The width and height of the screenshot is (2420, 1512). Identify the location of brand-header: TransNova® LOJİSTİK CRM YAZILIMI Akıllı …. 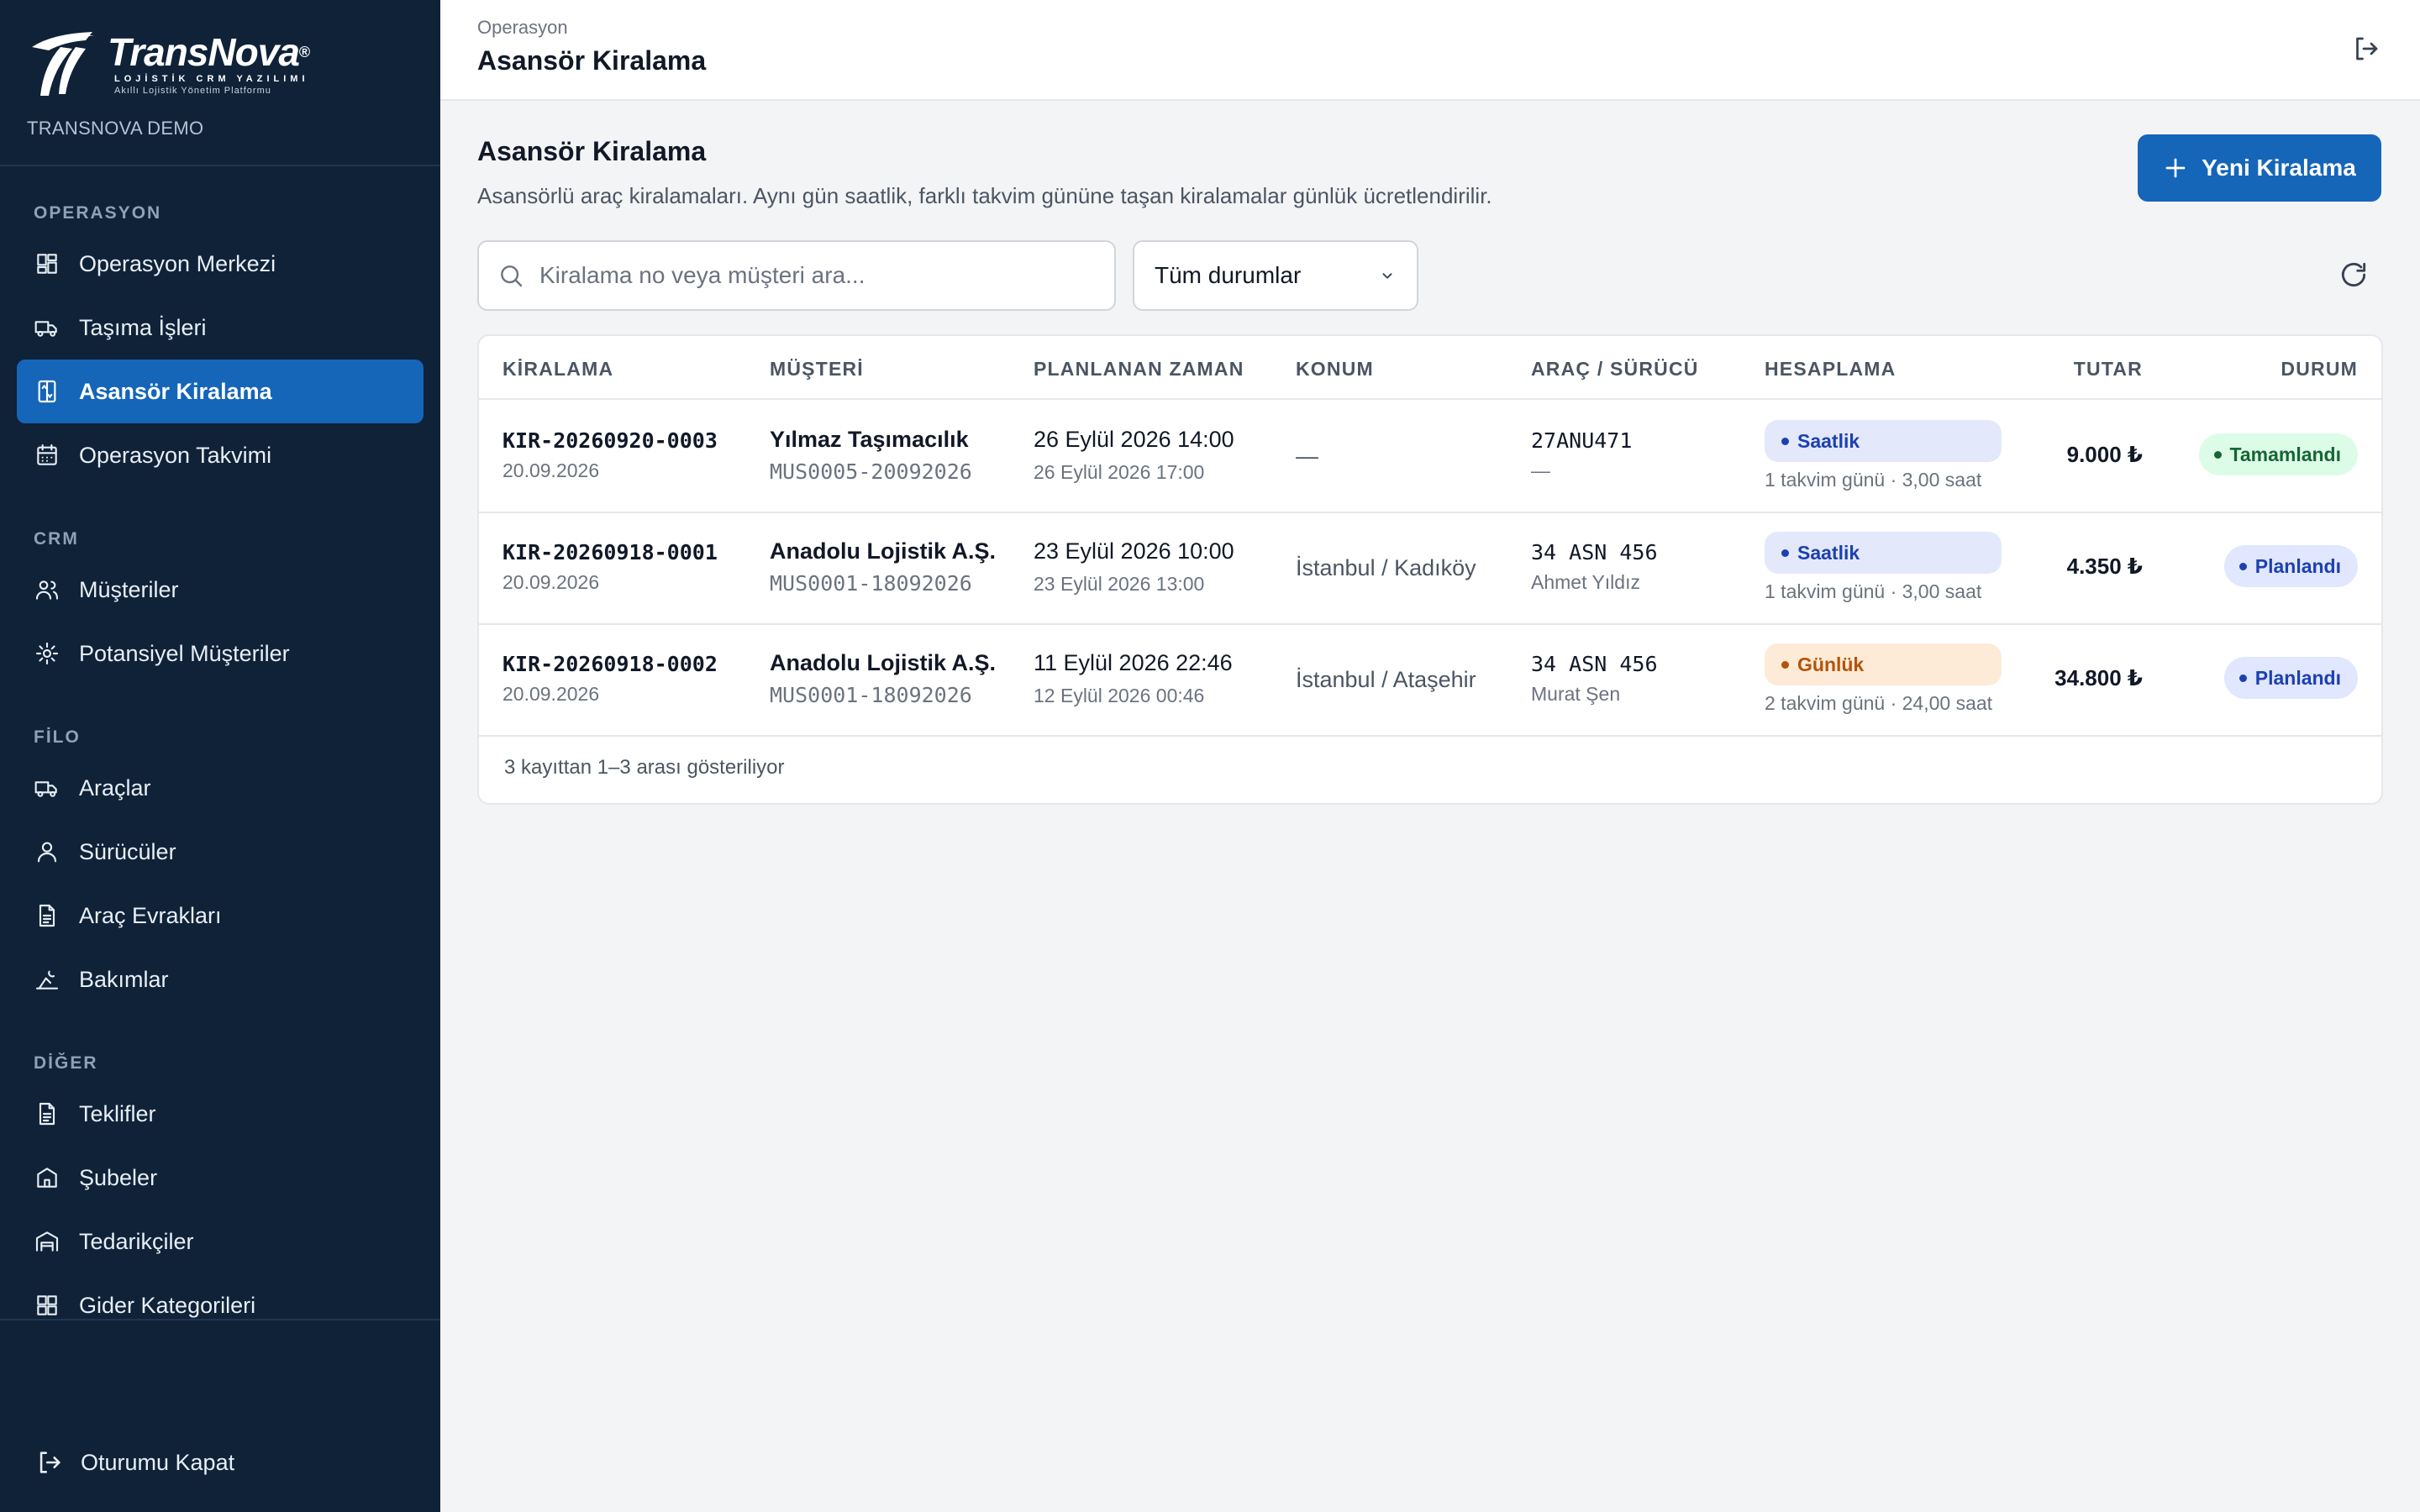
(220, 83).